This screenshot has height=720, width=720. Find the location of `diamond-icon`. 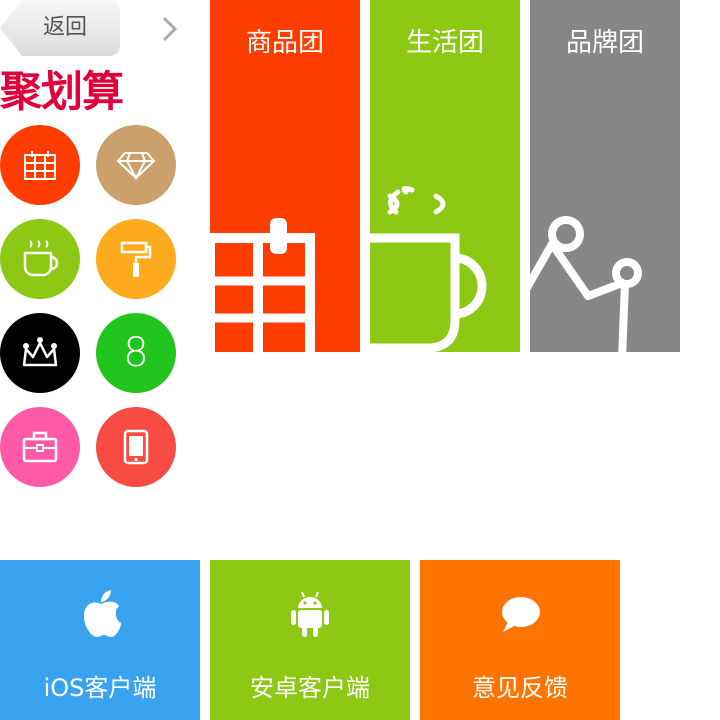

diamond-icon is located at coordinates (136, 166).